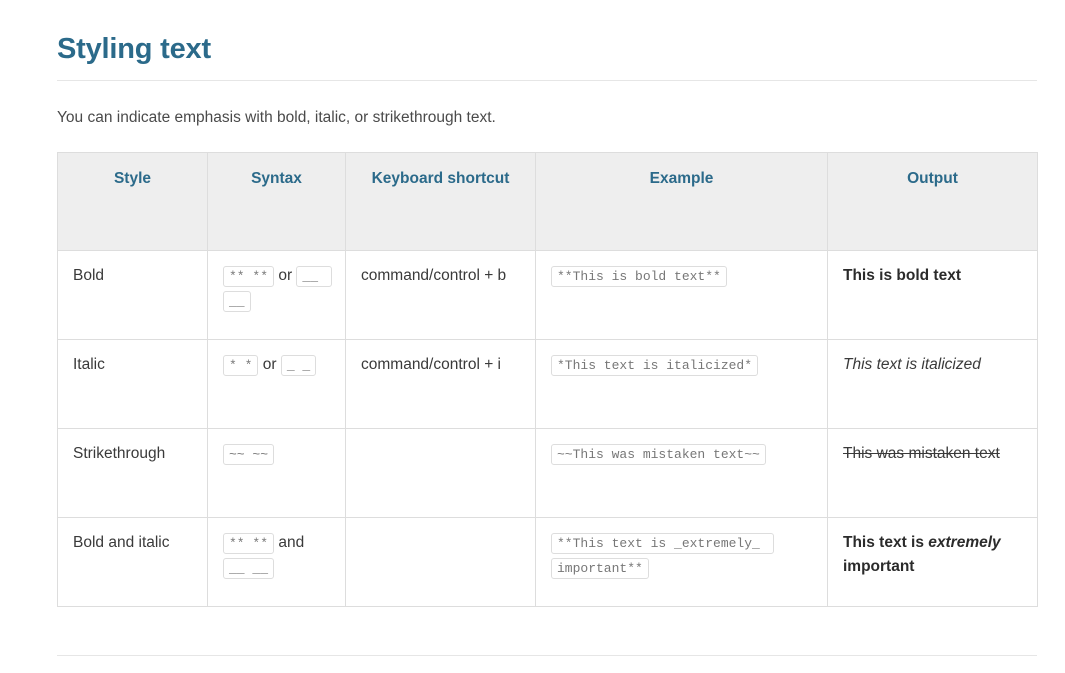  I want to click on code-chip: **This text is _extremely_ important**, so click(662, 556).